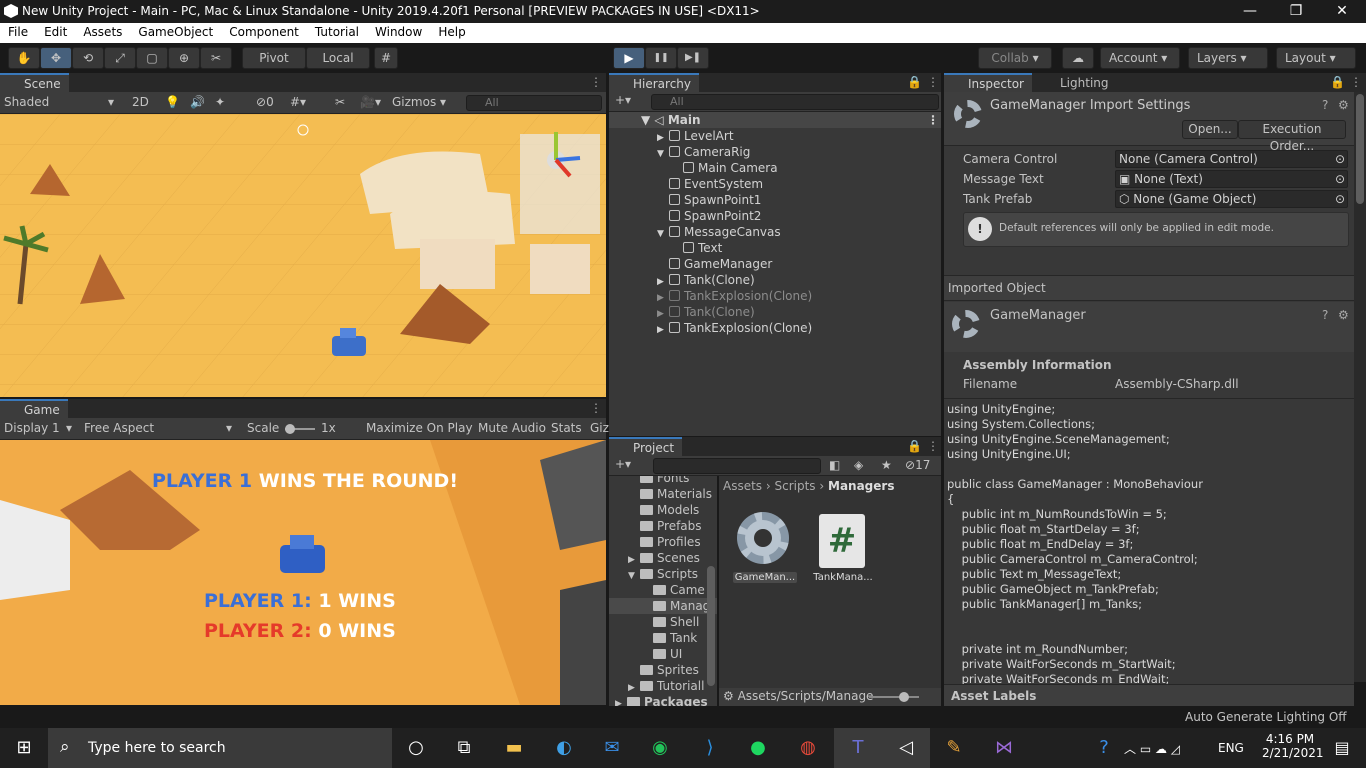 This screenshot has height=768, width=1366. I want to click on menu-window: Window, so click(398, 31).